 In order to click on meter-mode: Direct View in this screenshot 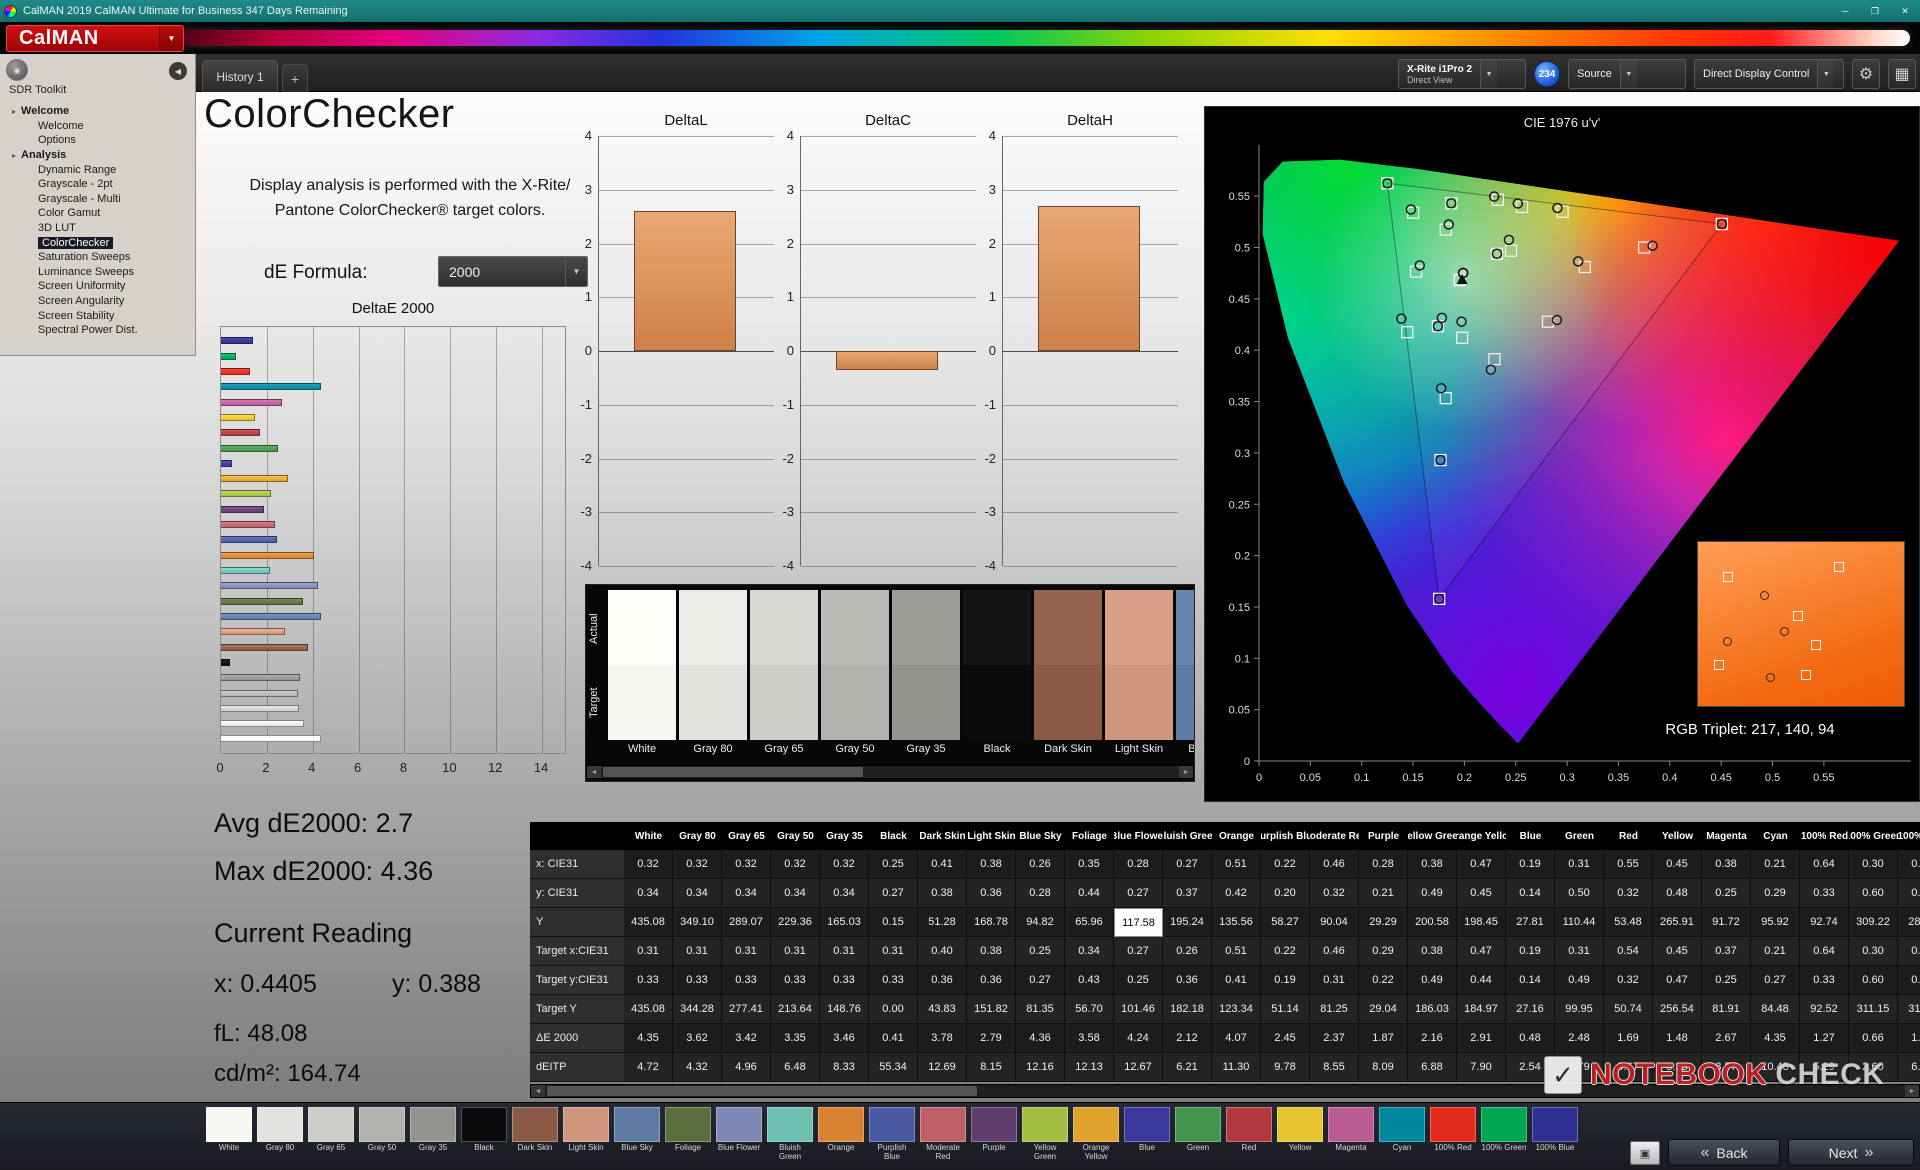, I will do `click(1430, 79)`.